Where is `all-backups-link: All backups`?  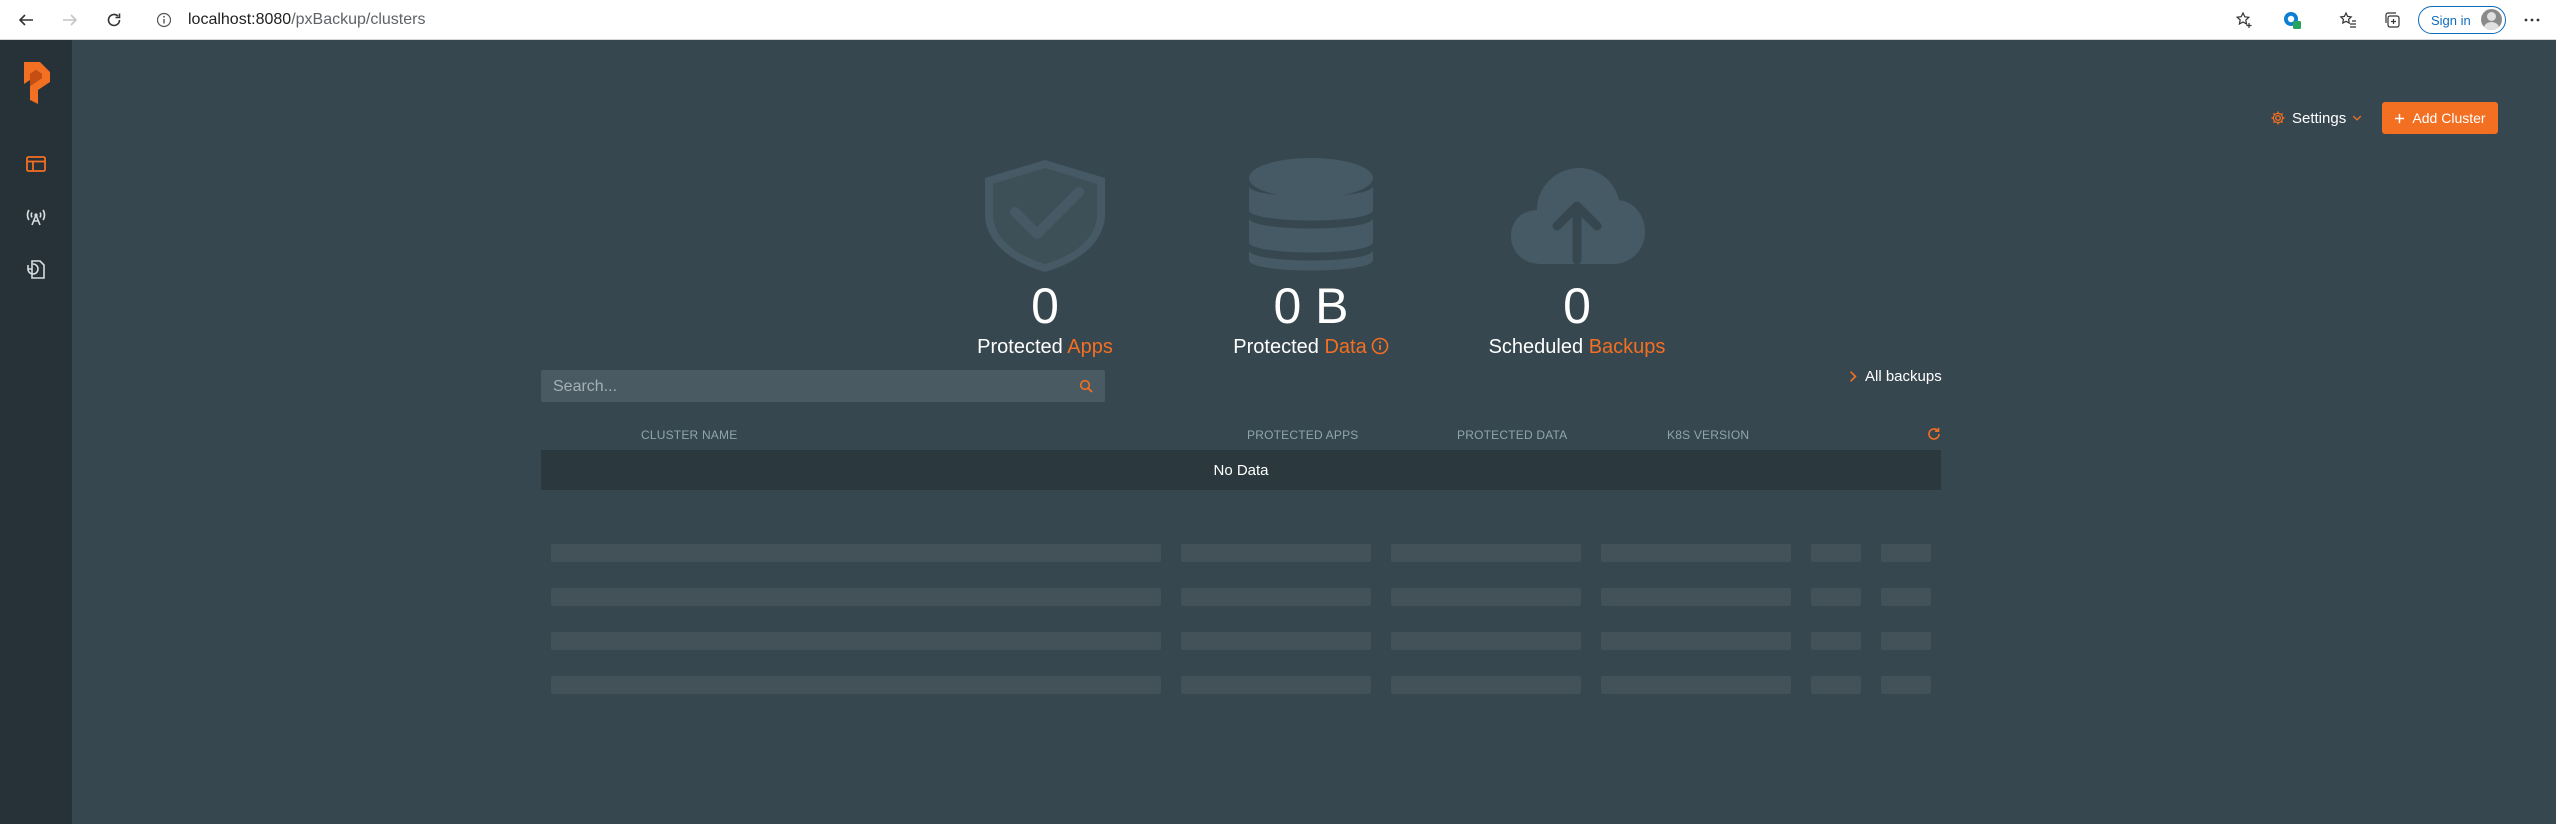
all-backups-link: All backups is located at coordinates (1895, 376).